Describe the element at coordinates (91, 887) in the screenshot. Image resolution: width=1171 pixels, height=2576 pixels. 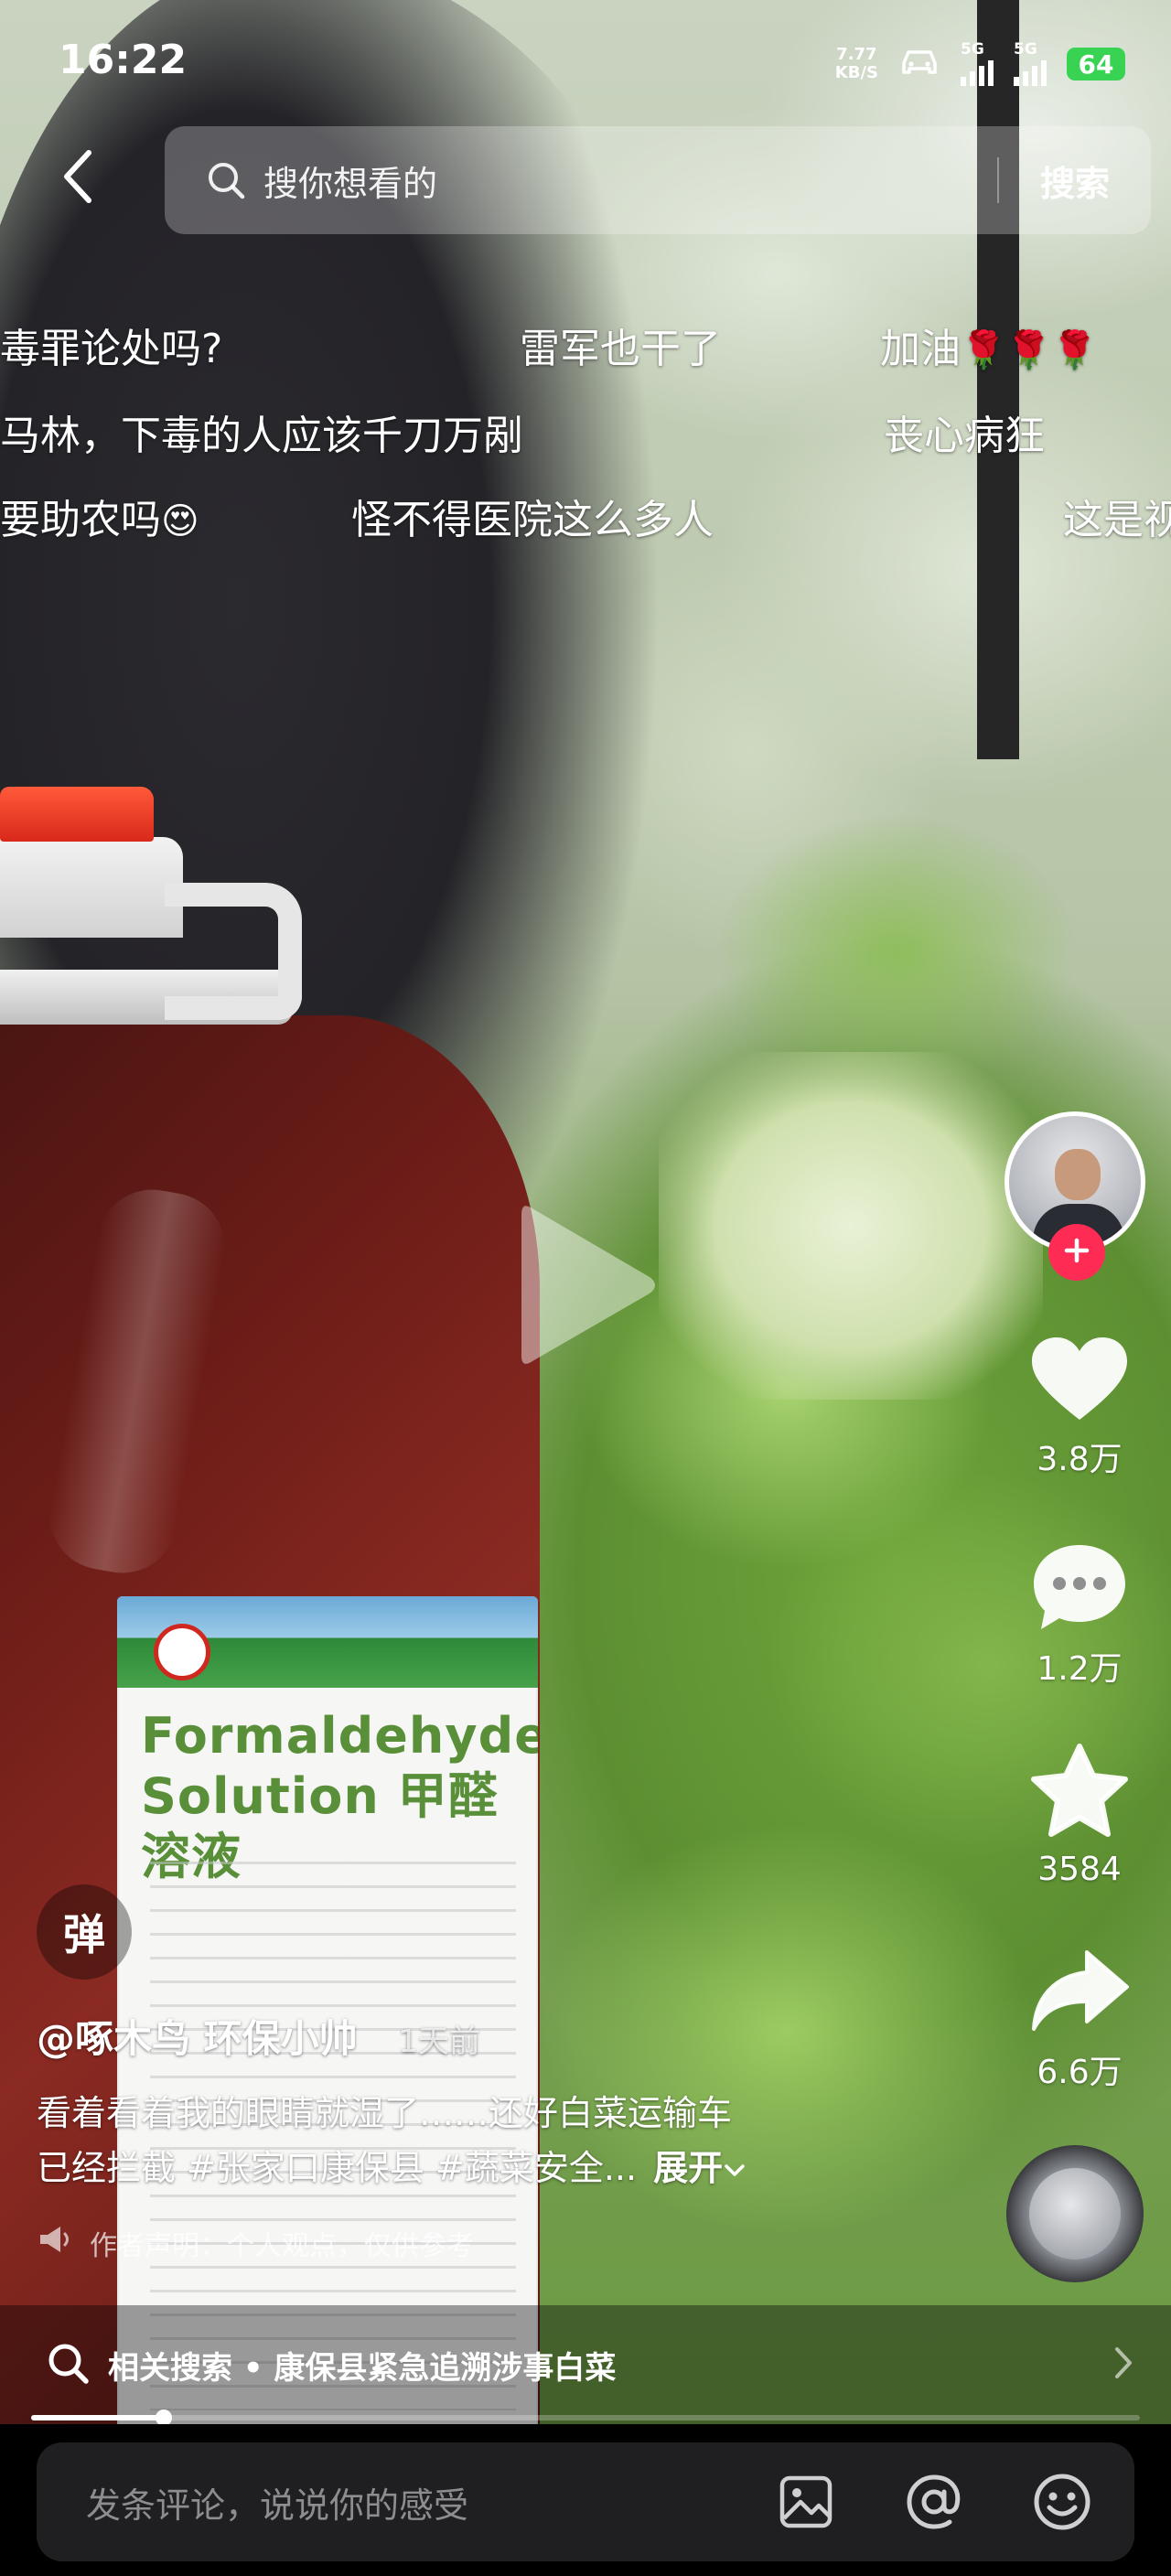
I see `bottle-neck` at that location.